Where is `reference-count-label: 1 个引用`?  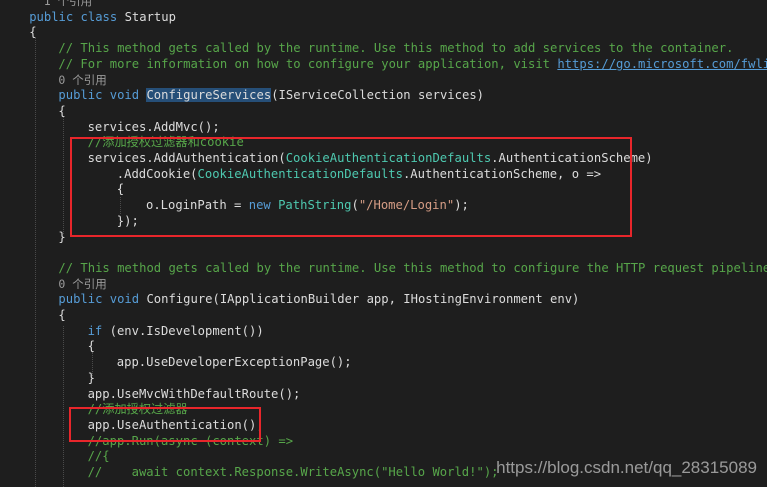 reference-count-label: 1 个引用 is located at coordinates (68, 4).